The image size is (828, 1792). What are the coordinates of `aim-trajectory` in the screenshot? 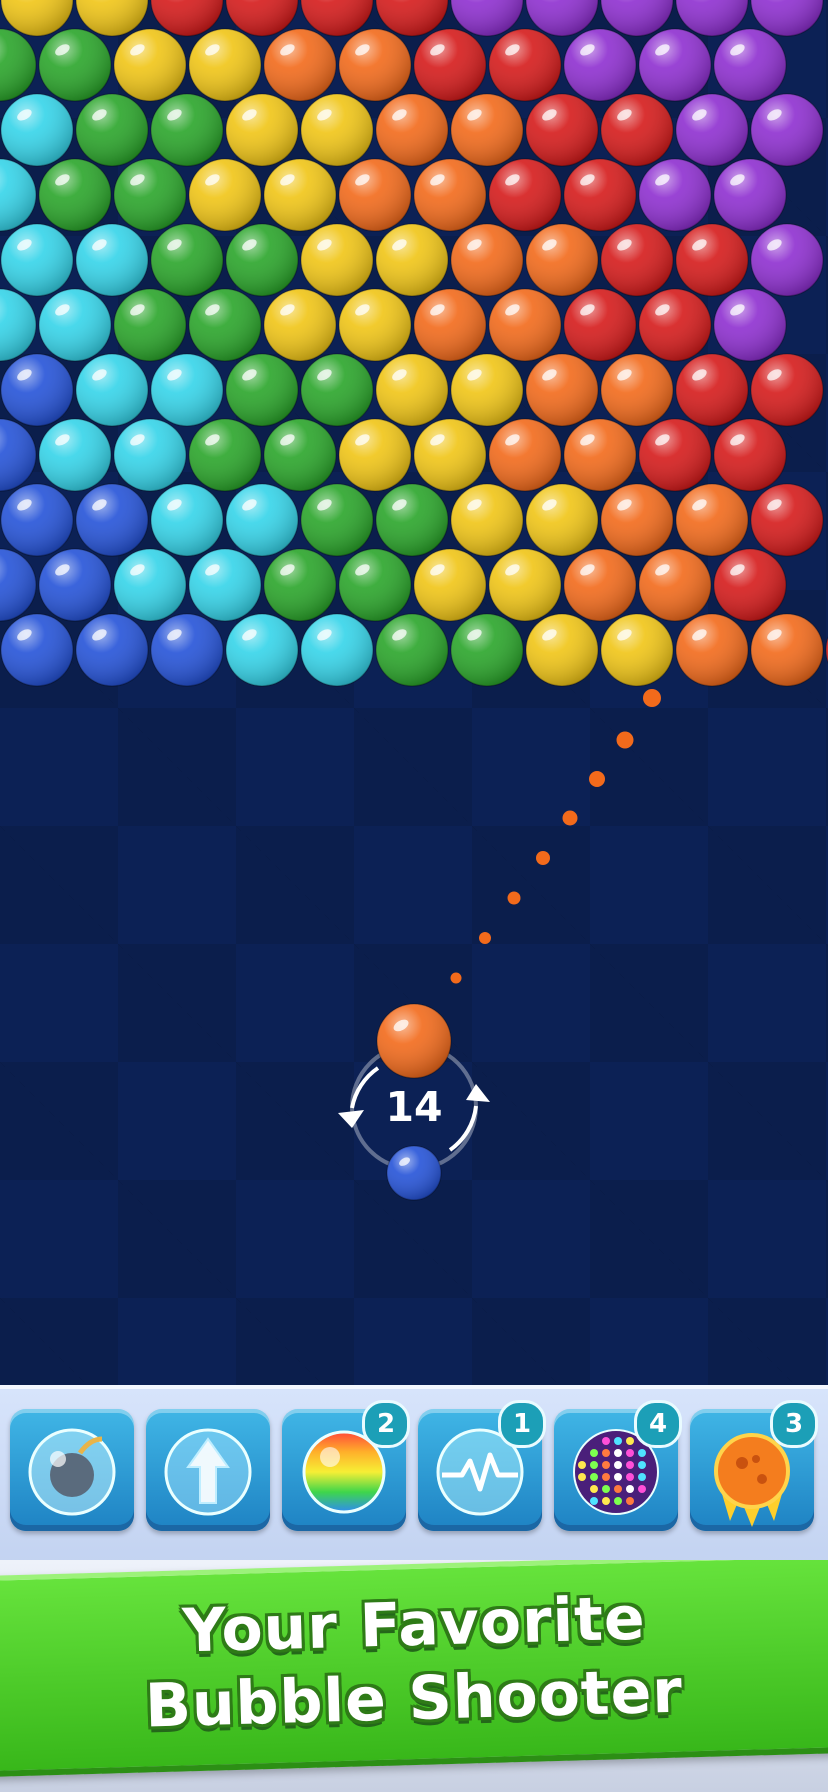 It's located at (555, 836).